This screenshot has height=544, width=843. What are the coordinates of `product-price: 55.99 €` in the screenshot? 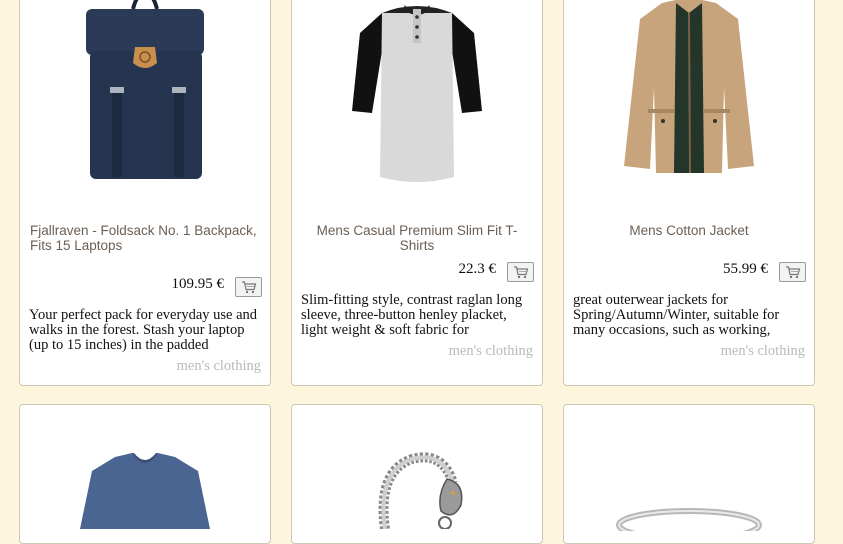 It's located at (745, 269).